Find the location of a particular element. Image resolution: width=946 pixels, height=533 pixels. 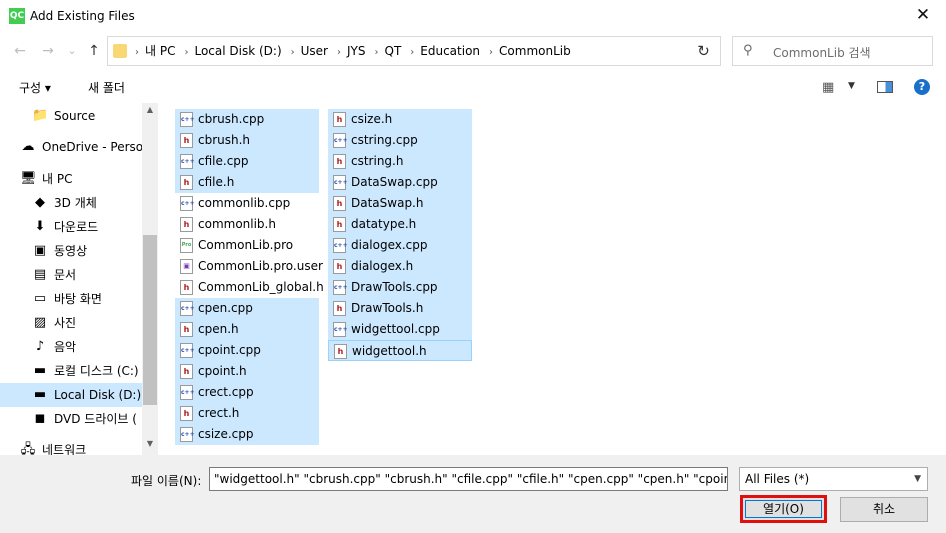

sidebar-item-label: 3D 개체 is located at coordinates (75, 203).